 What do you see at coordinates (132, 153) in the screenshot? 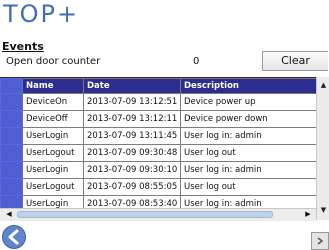
I see `cell-date: 2013-07-09 09:30:48` at bounding box center [132, 153].